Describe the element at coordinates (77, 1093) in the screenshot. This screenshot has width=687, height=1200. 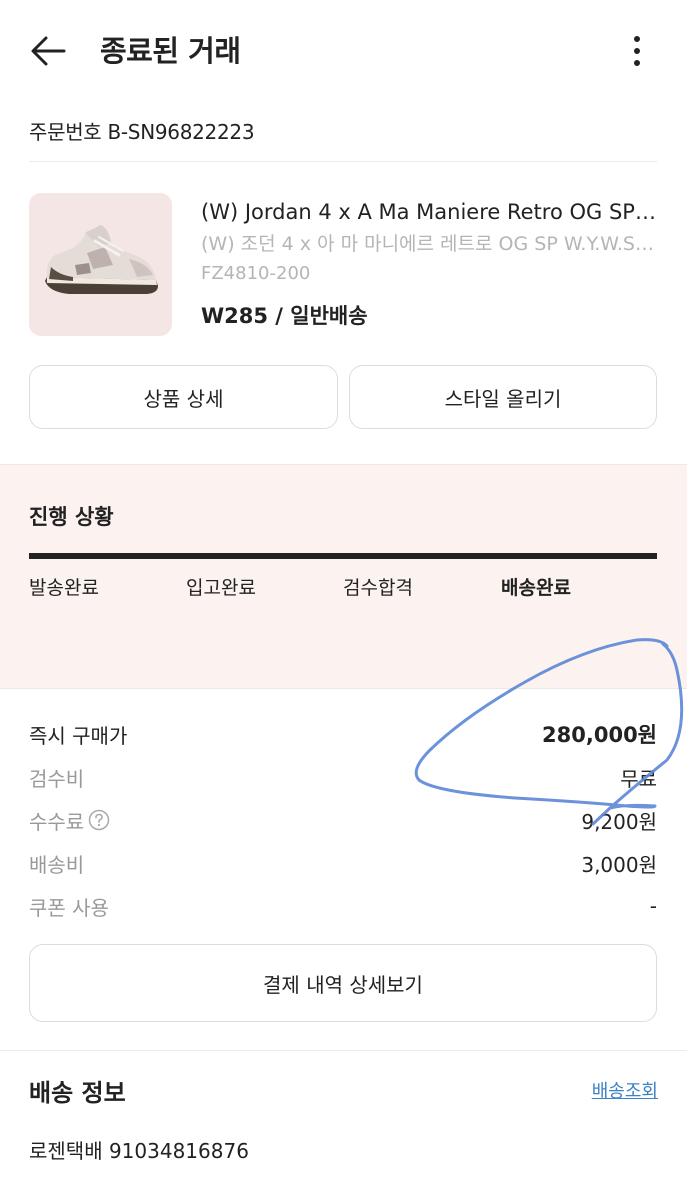
I see `shipping-info-title: 배송 정보` at that location.